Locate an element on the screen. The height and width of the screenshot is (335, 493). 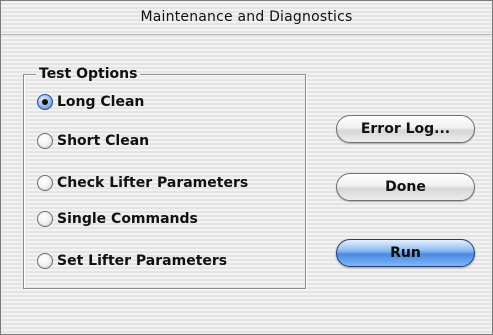
radio-checked-icon is located at coordinates (45, 102).